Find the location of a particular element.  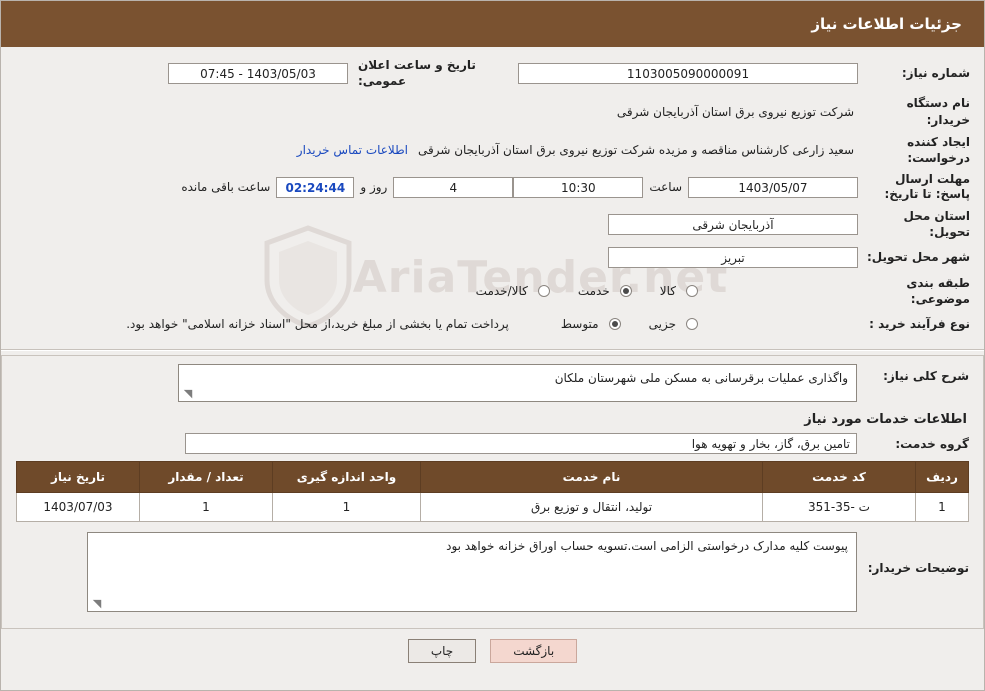

category-option-khedmat-label: خدمت is located at coordinates (593, 290).